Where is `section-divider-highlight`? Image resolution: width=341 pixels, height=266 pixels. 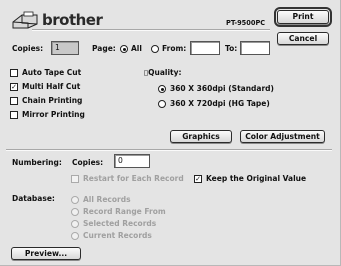
section-divider-highlight is located at coordinates (169, 150).